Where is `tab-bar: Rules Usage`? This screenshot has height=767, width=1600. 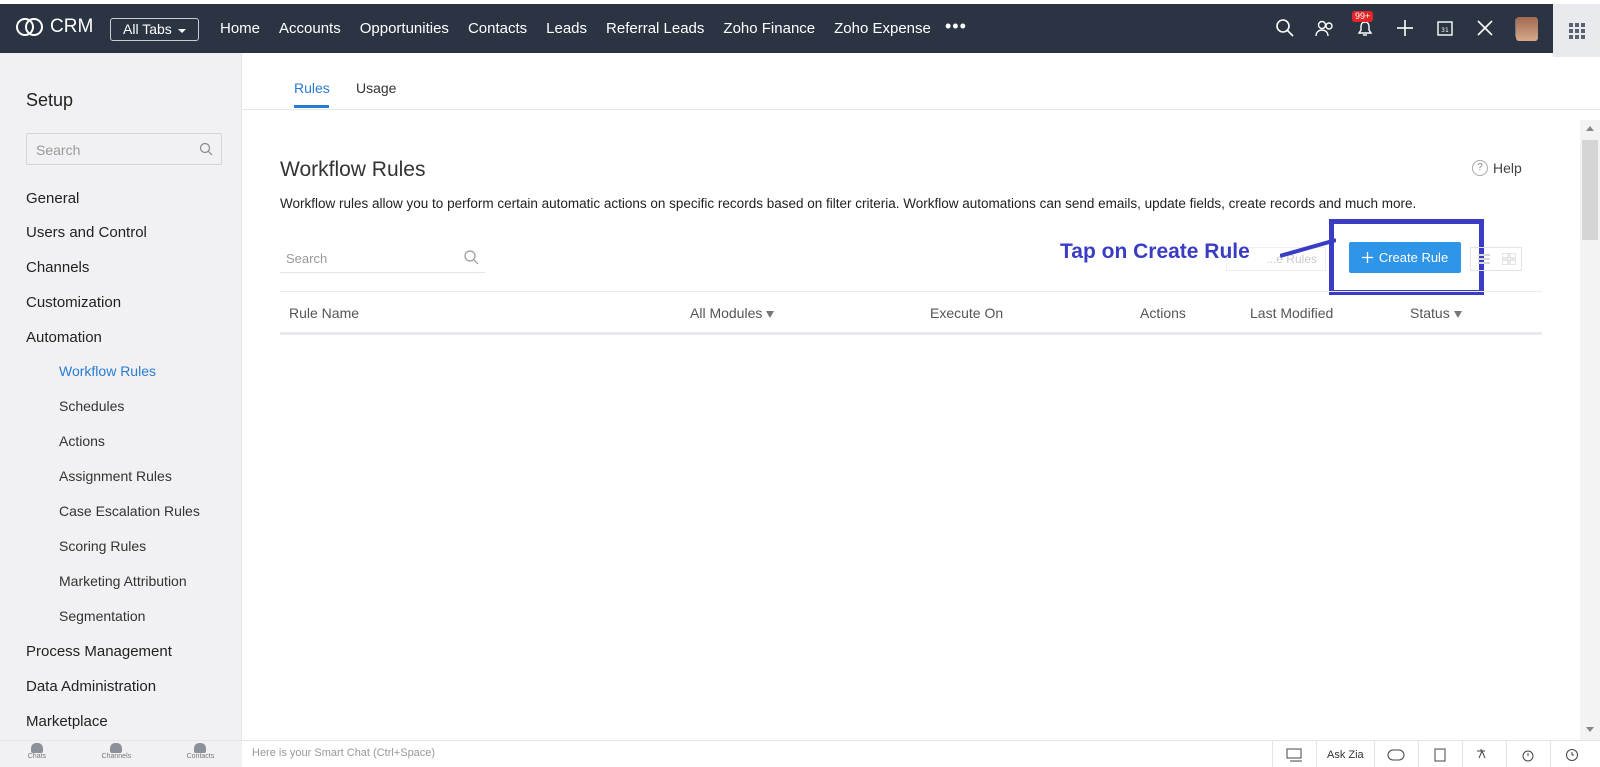 tab-bar: Rules Usage is located at coordinates (921, 81).